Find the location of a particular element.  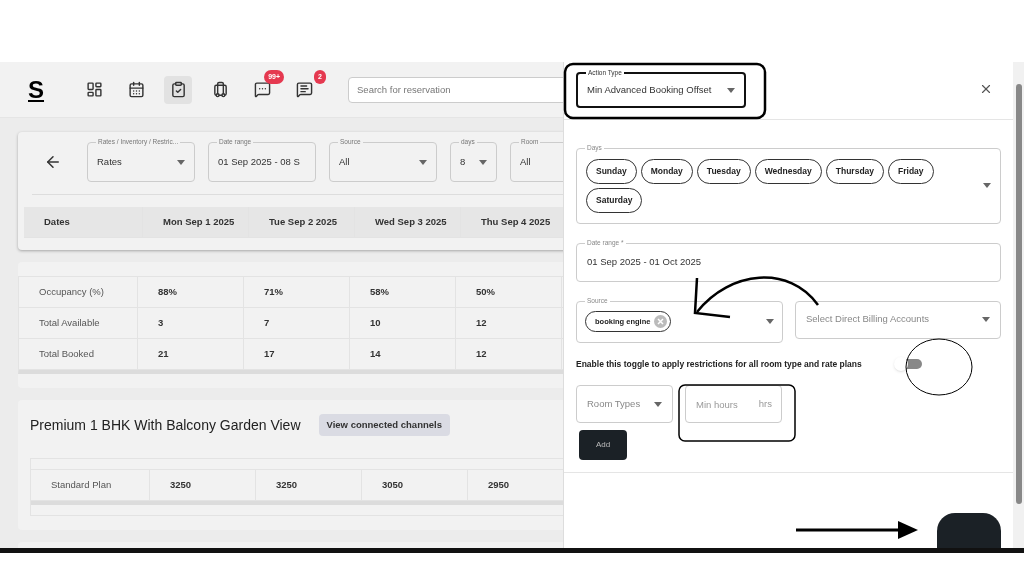

back-icon is located at coordinates (53, 162).